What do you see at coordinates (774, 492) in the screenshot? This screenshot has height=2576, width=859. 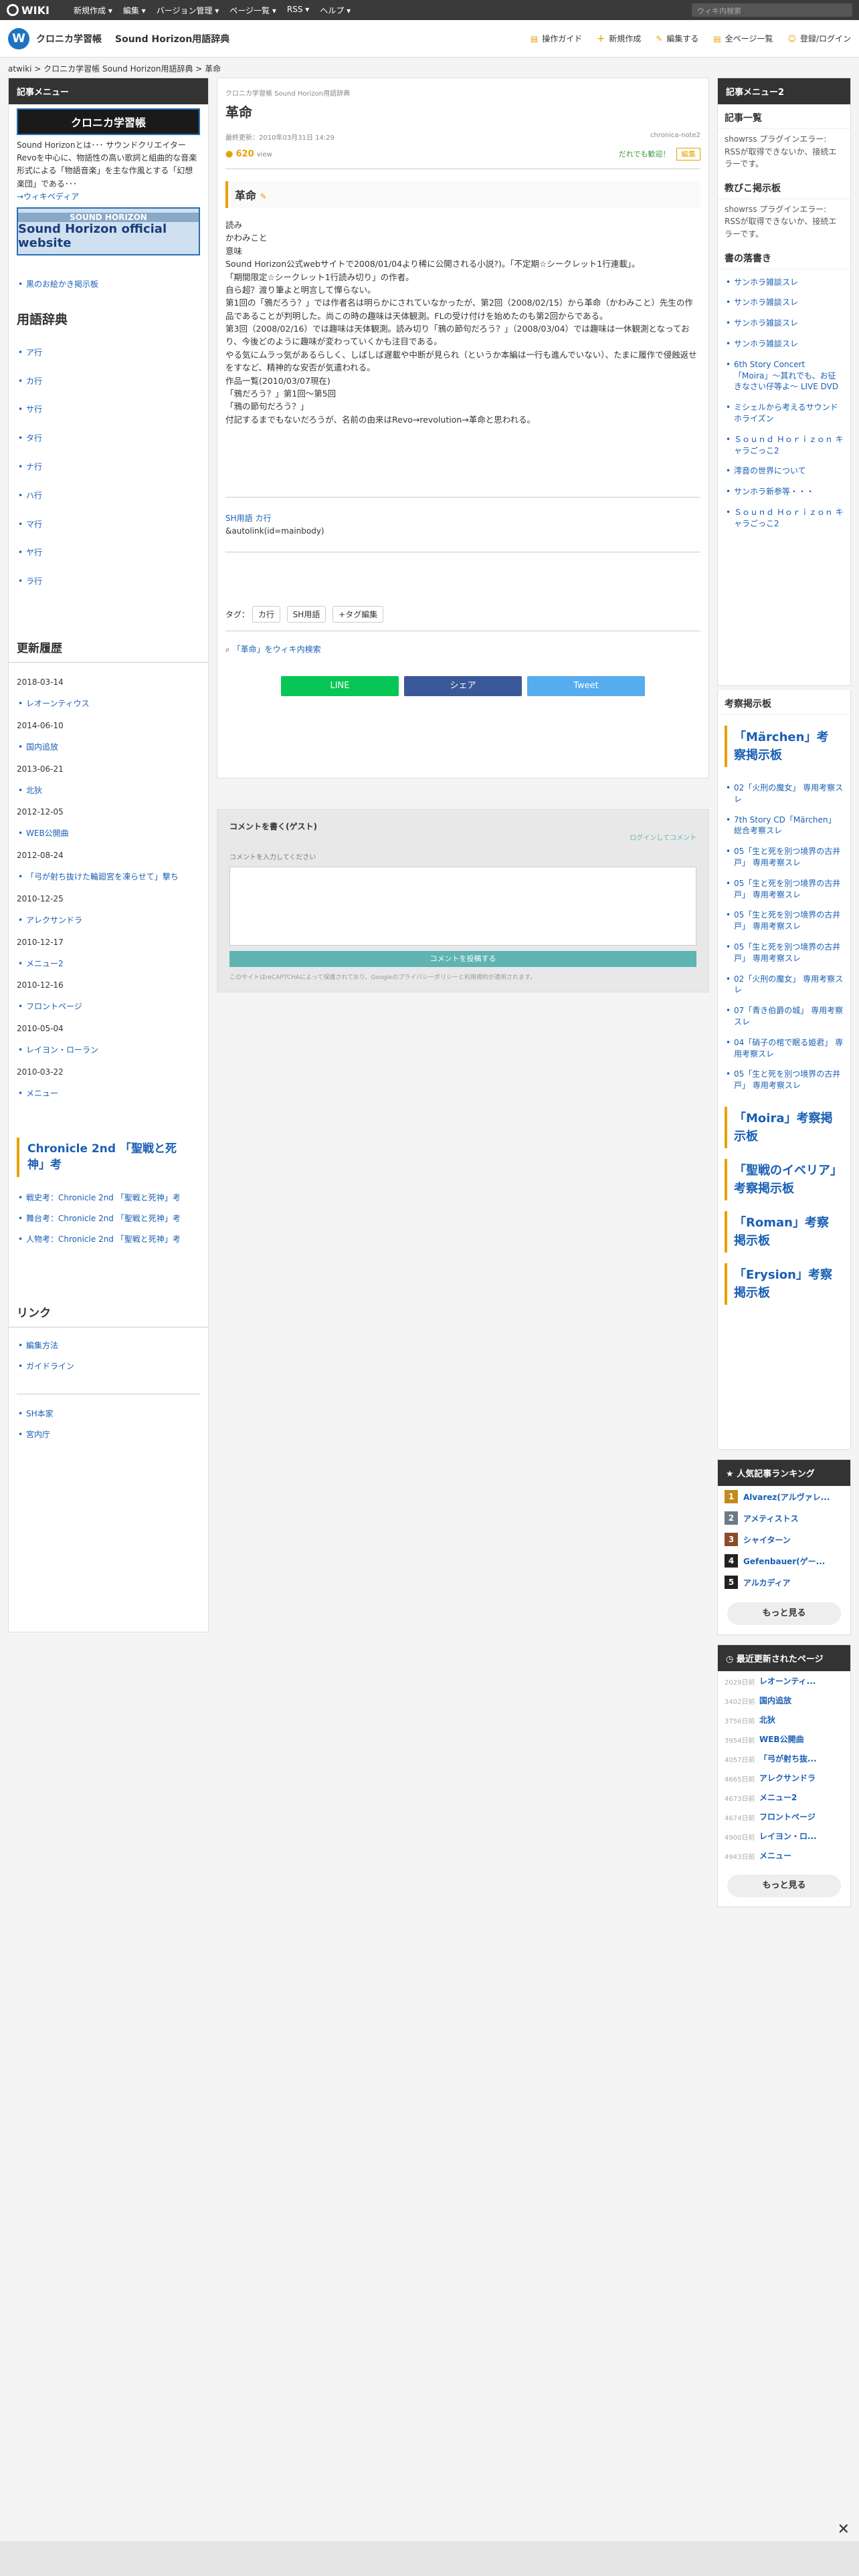 I see `shonin-link: サンホラ新参等・・・` at bounding box center [774, 492].